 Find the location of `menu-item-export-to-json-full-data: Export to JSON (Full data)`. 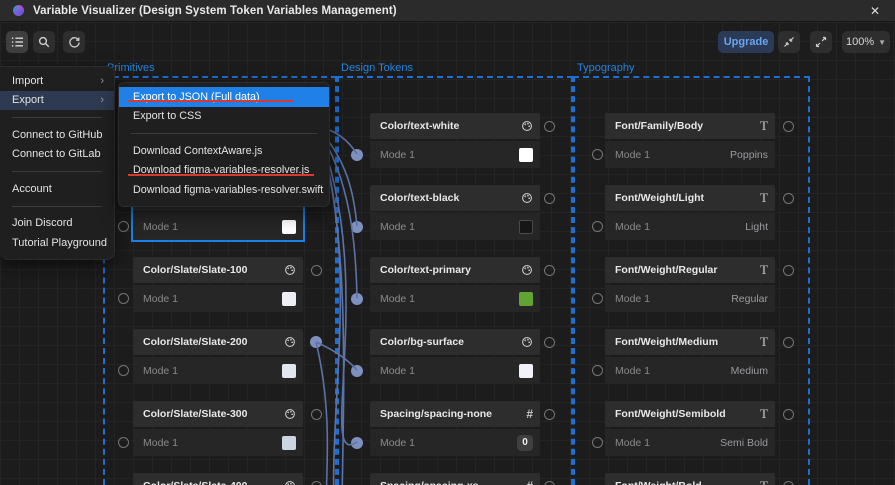

menu-item-export-to-json-full-data: Export to JSON (Full data) is located at coordinates (224, 97).